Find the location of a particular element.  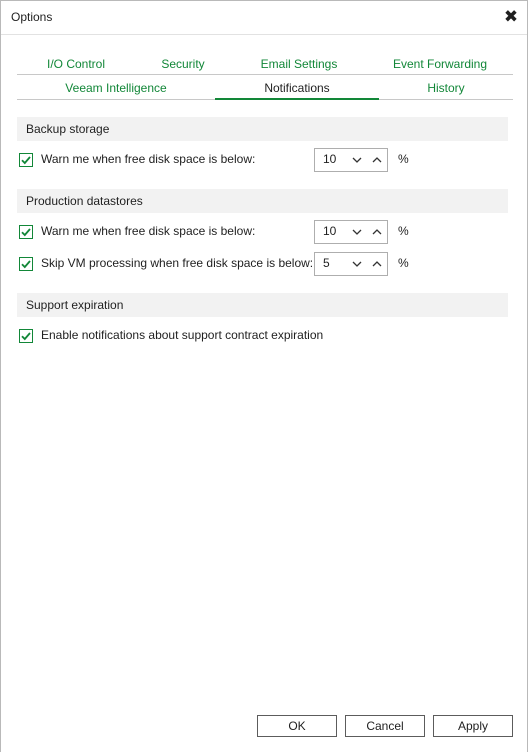

backup-warn-spinner: 10 is located at coordinates (351, 160).